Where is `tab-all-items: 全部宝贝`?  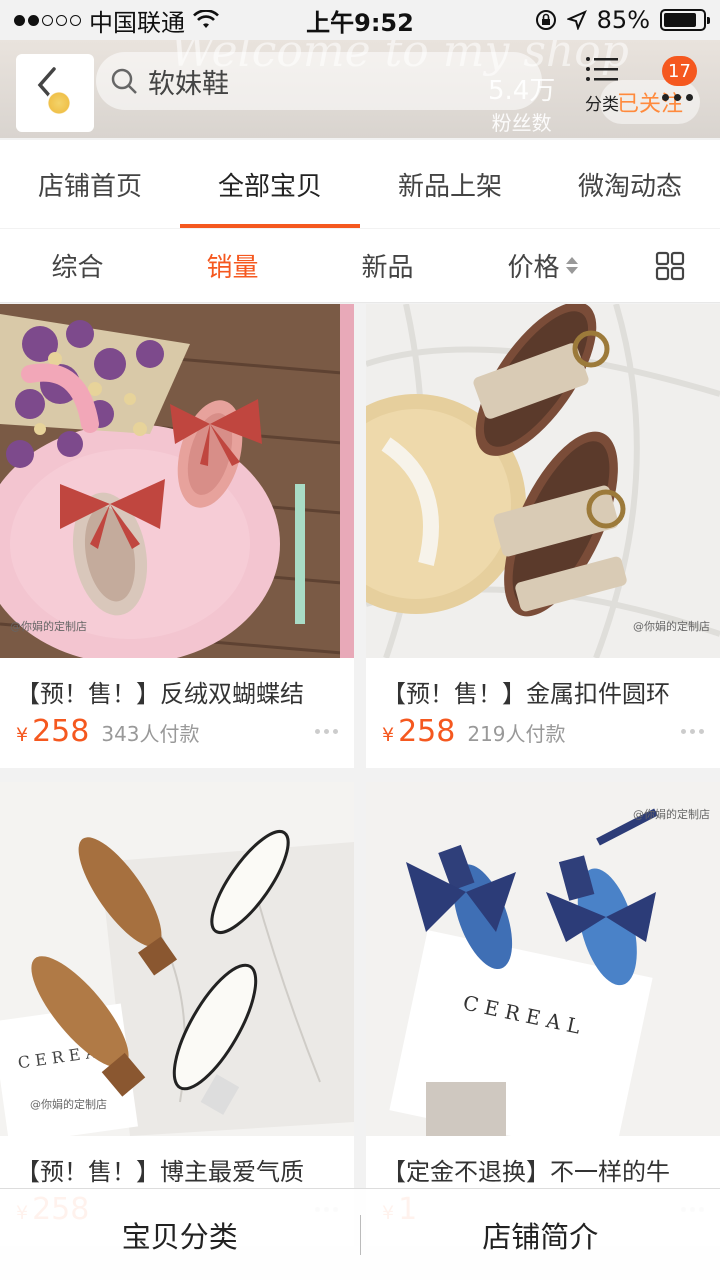
tab-all-items: 全部宝贝 is located at coordinates (270, 184).